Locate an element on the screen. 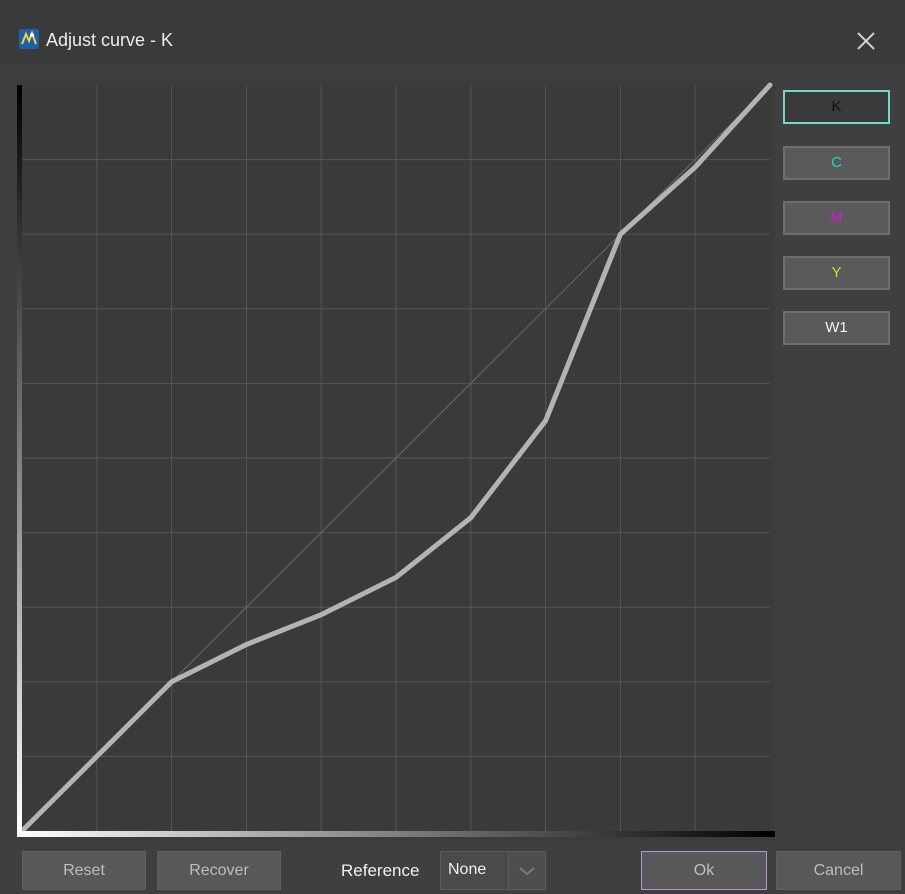 This screenshot has width=905, height=894. channel-button-w1: W1 is located at coordinates (836, 328).